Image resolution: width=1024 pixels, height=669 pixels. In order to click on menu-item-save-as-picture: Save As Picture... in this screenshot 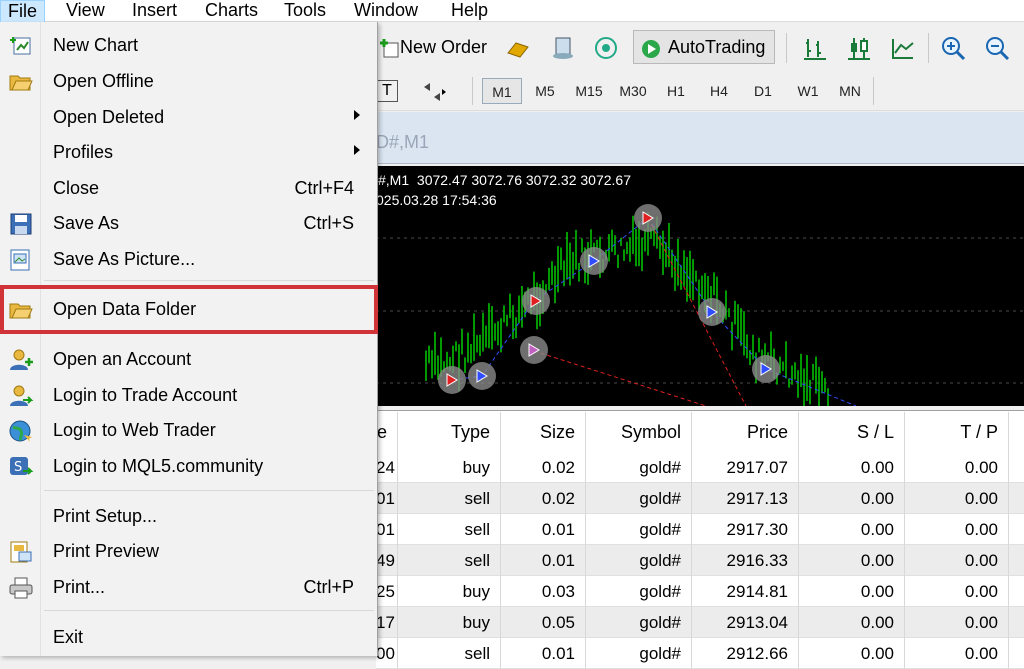, I will do `click(188, 259)`.